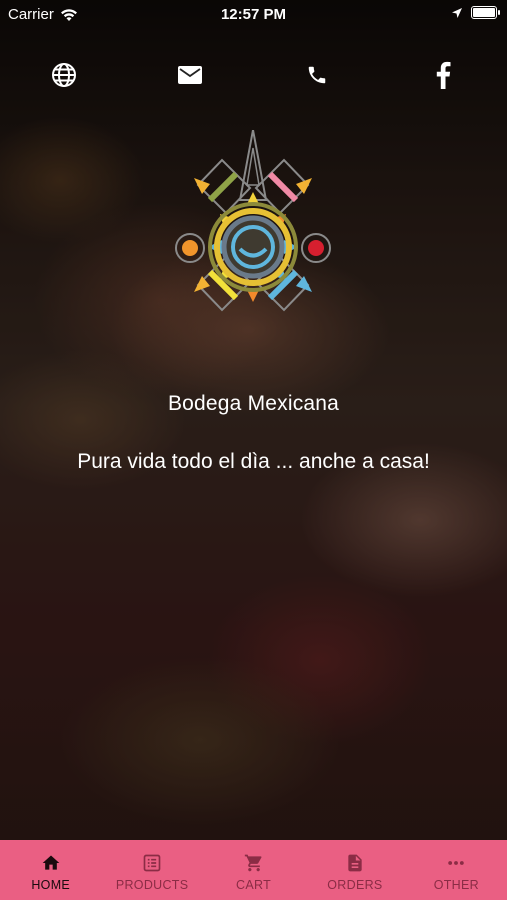  I want to click on tab-bar: HOME PRODUCTS CART ORDERS OTHER, so click(253, 870).